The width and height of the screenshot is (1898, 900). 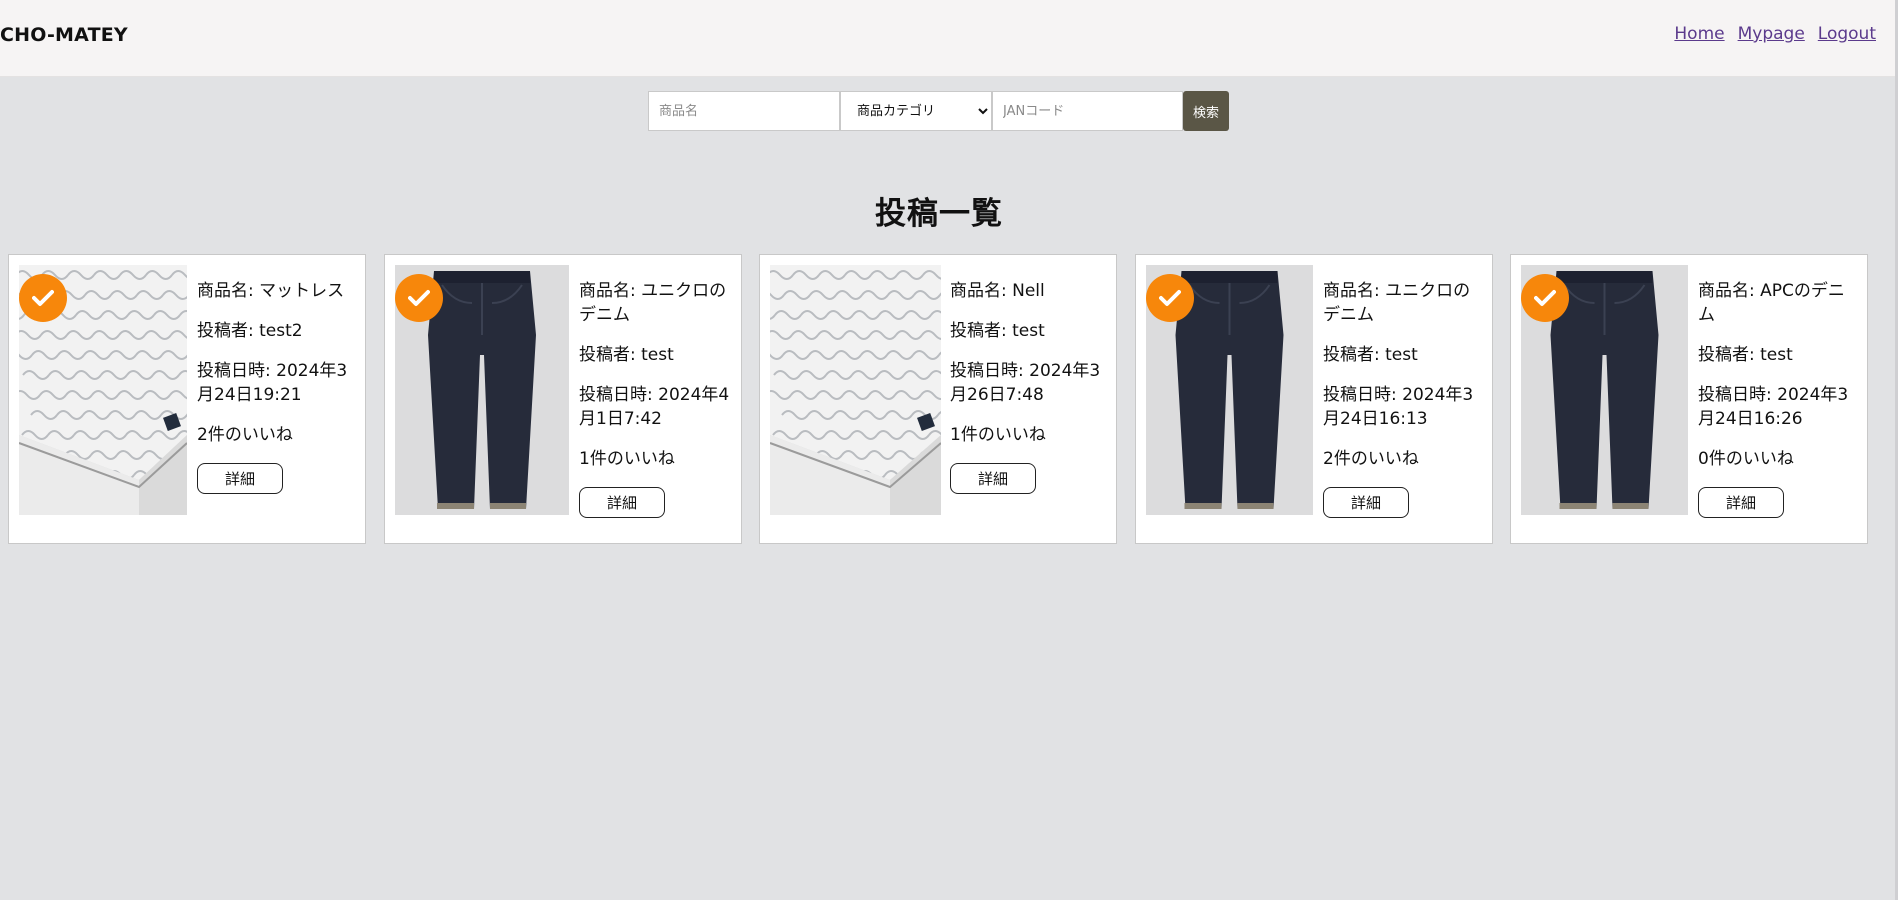 What do you see at coordinates (1773, 407) in the screenshot?
I see `post-date: 投稿日時: 2024年3月24日16:26` at bounding box center [1773, 407].